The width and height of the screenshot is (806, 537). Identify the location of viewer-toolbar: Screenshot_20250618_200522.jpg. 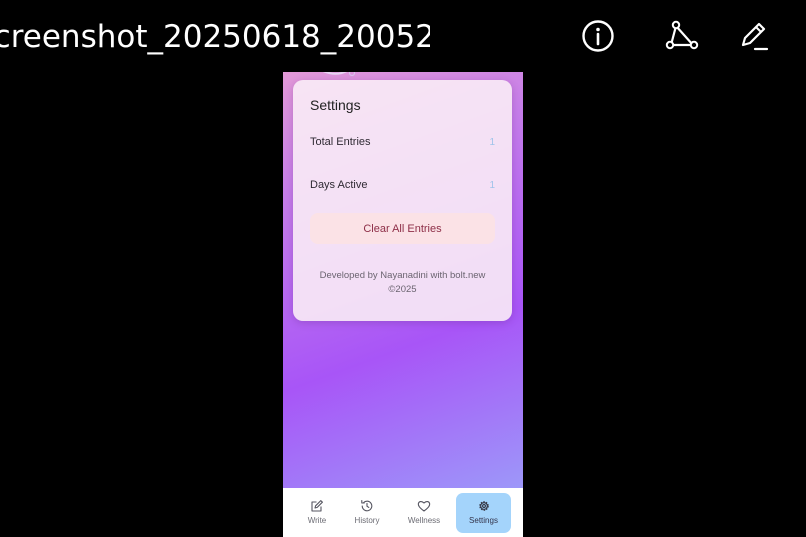
(403, 36).